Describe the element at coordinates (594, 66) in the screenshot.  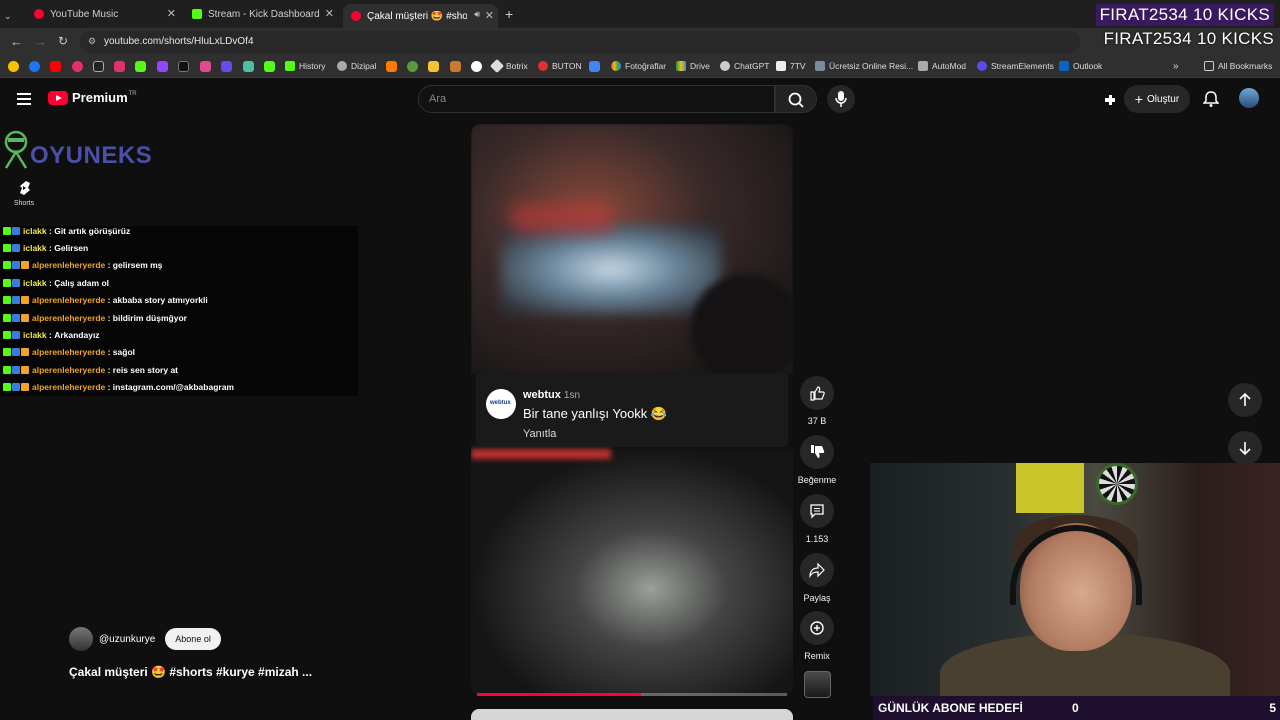
I see `gmail-icon` at that location.